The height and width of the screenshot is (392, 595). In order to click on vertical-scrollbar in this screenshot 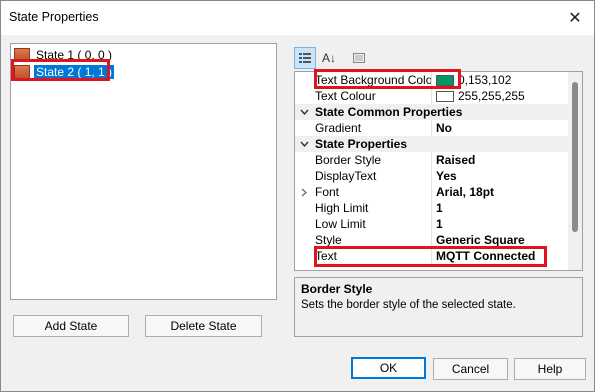, I will do `click(575, 171)`.